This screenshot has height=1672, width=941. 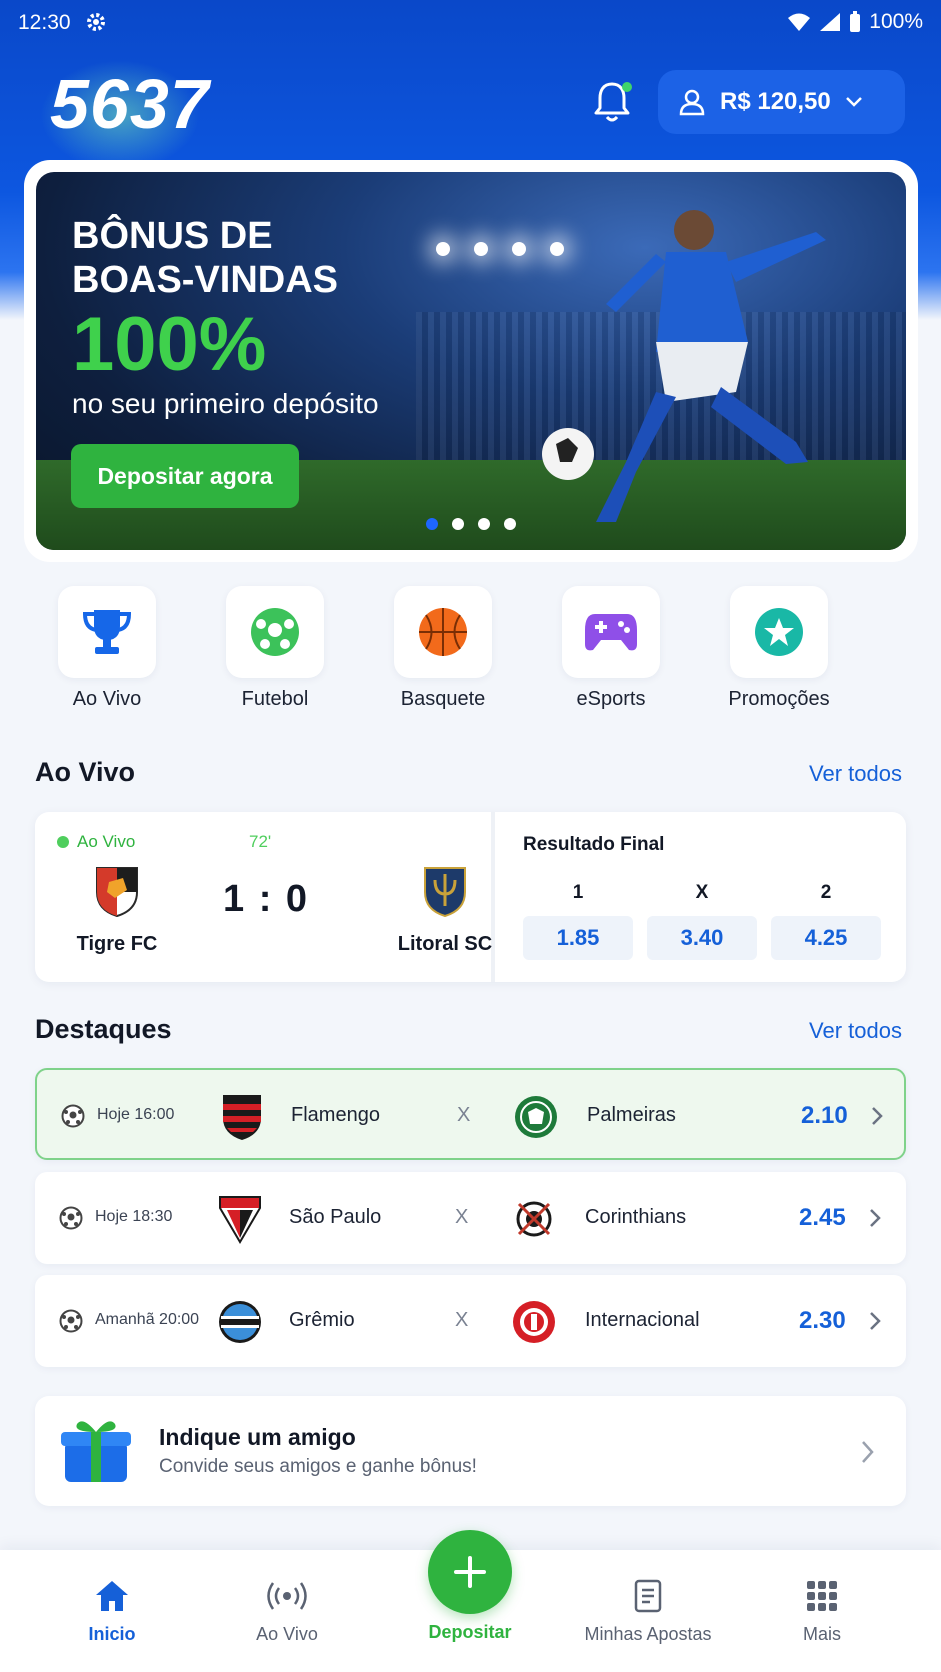 I want to click on flamengo-crest-icon, so click(x=242, y=1117).